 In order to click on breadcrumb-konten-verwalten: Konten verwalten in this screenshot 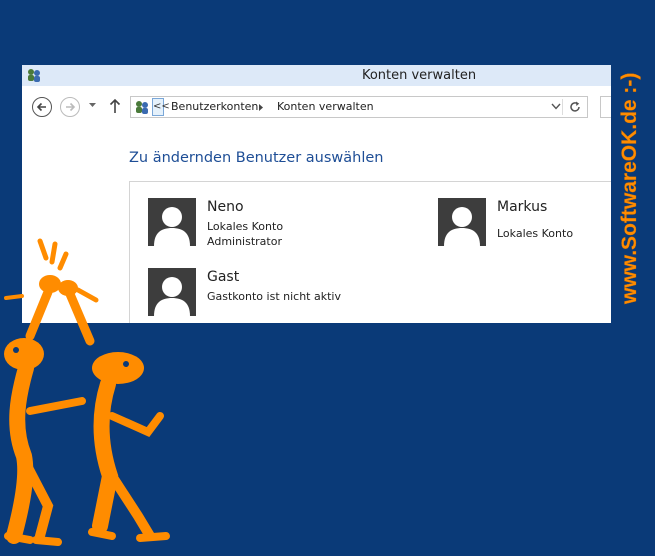, I will do `click(325, 106)`.